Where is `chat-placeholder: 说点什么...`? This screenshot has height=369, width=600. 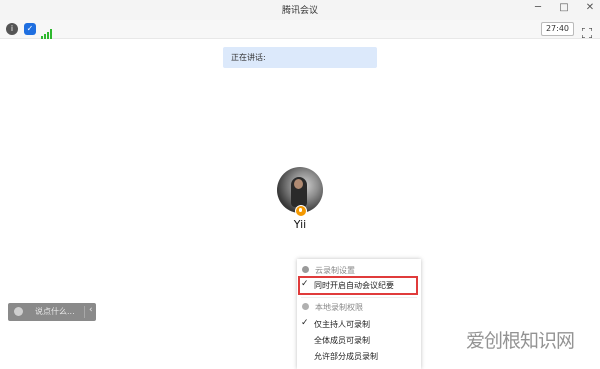
chat-placeholder: 说点什么... is located at coordinates (55, 311).